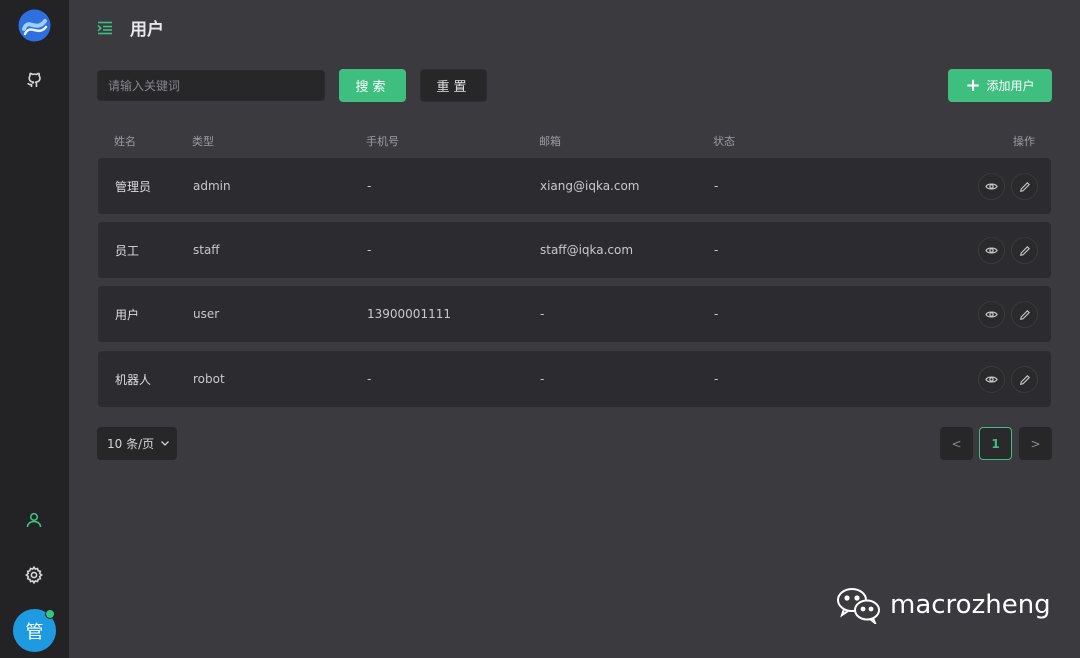 The image size is (1080, 658). Describe the element at coordinates (206, 314) in the screenshot. I see `cell-type: user` at that location.